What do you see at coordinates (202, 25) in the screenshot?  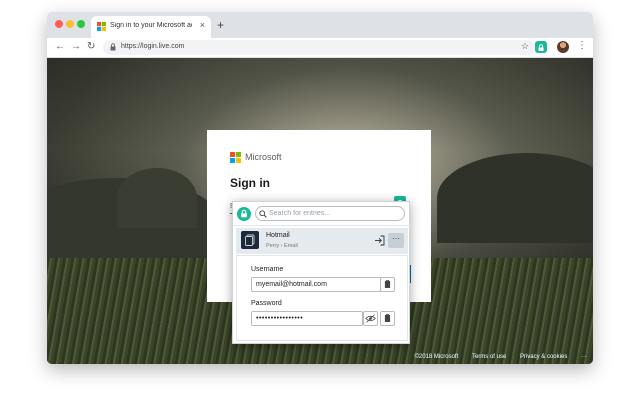 I see `tab-close-icon: ×` at bounding box center [202, 25].